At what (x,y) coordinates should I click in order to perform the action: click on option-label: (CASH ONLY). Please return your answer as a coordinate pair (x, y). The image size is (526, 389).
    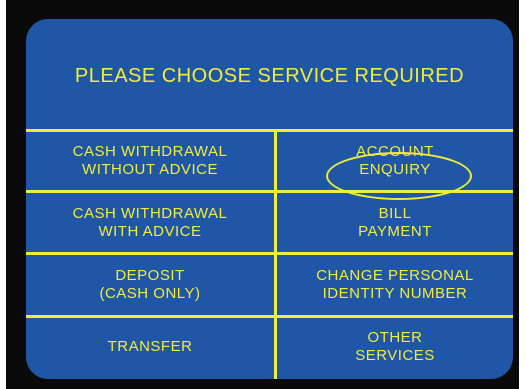
    Looking at the image, I should click on (150, 293).